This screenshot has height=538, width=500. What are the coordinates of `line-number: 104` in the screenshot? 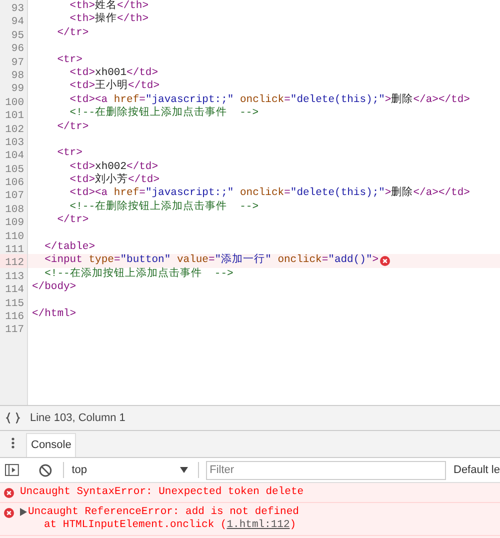 It's located at (14, 156).